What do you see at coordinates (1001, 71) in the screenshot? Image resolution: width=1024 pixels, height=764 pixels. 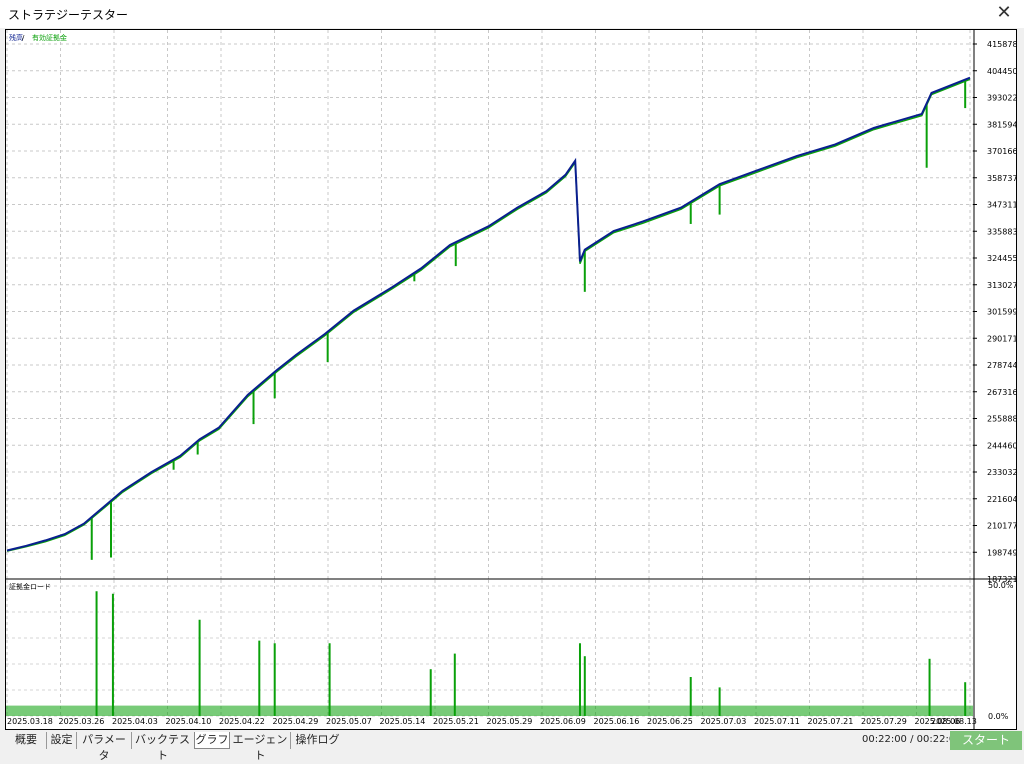 I see `y-tick-label: 404450` at bounding box center [1001, 71].